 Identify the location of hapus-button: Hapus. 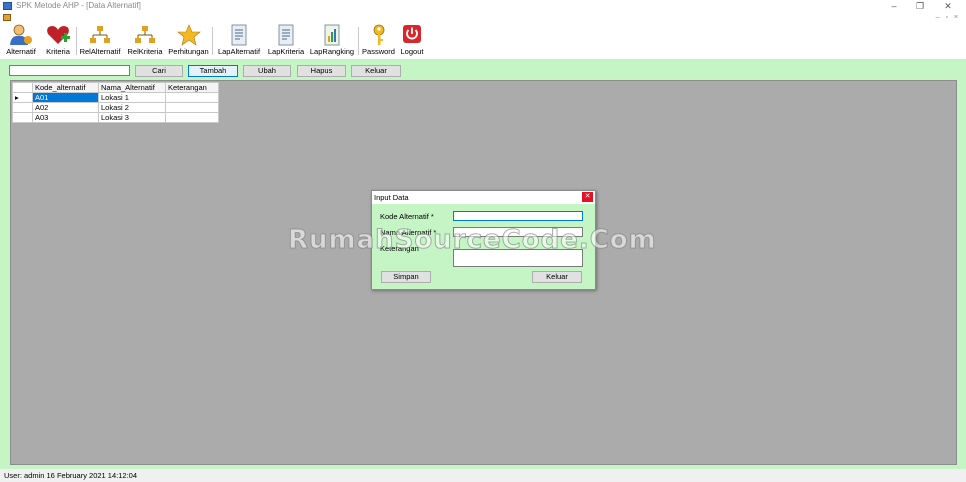
(321, 71).